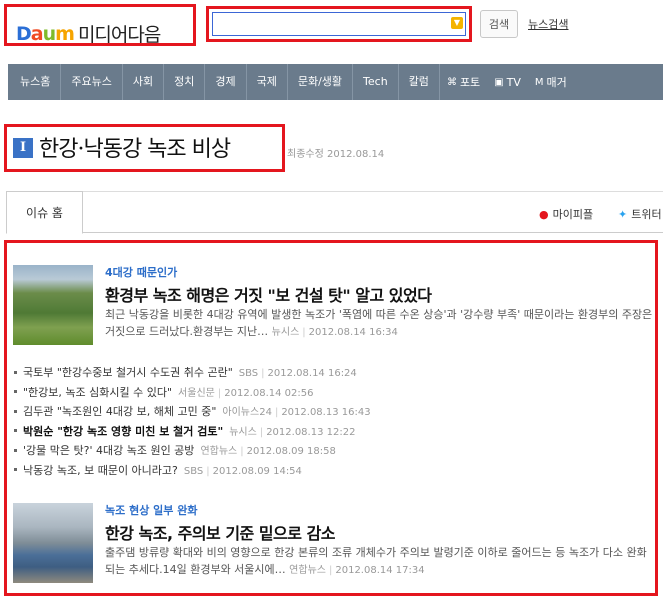 This screenshot has height=598, width=663. I want to click on related-time: 2012.08.09 18:58, so click(291, 452).